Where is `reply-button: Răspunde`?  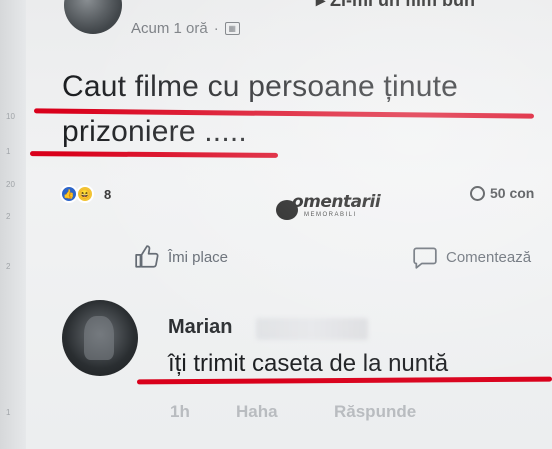
reply-button: Răspunde is located at coordinates (375, 412).